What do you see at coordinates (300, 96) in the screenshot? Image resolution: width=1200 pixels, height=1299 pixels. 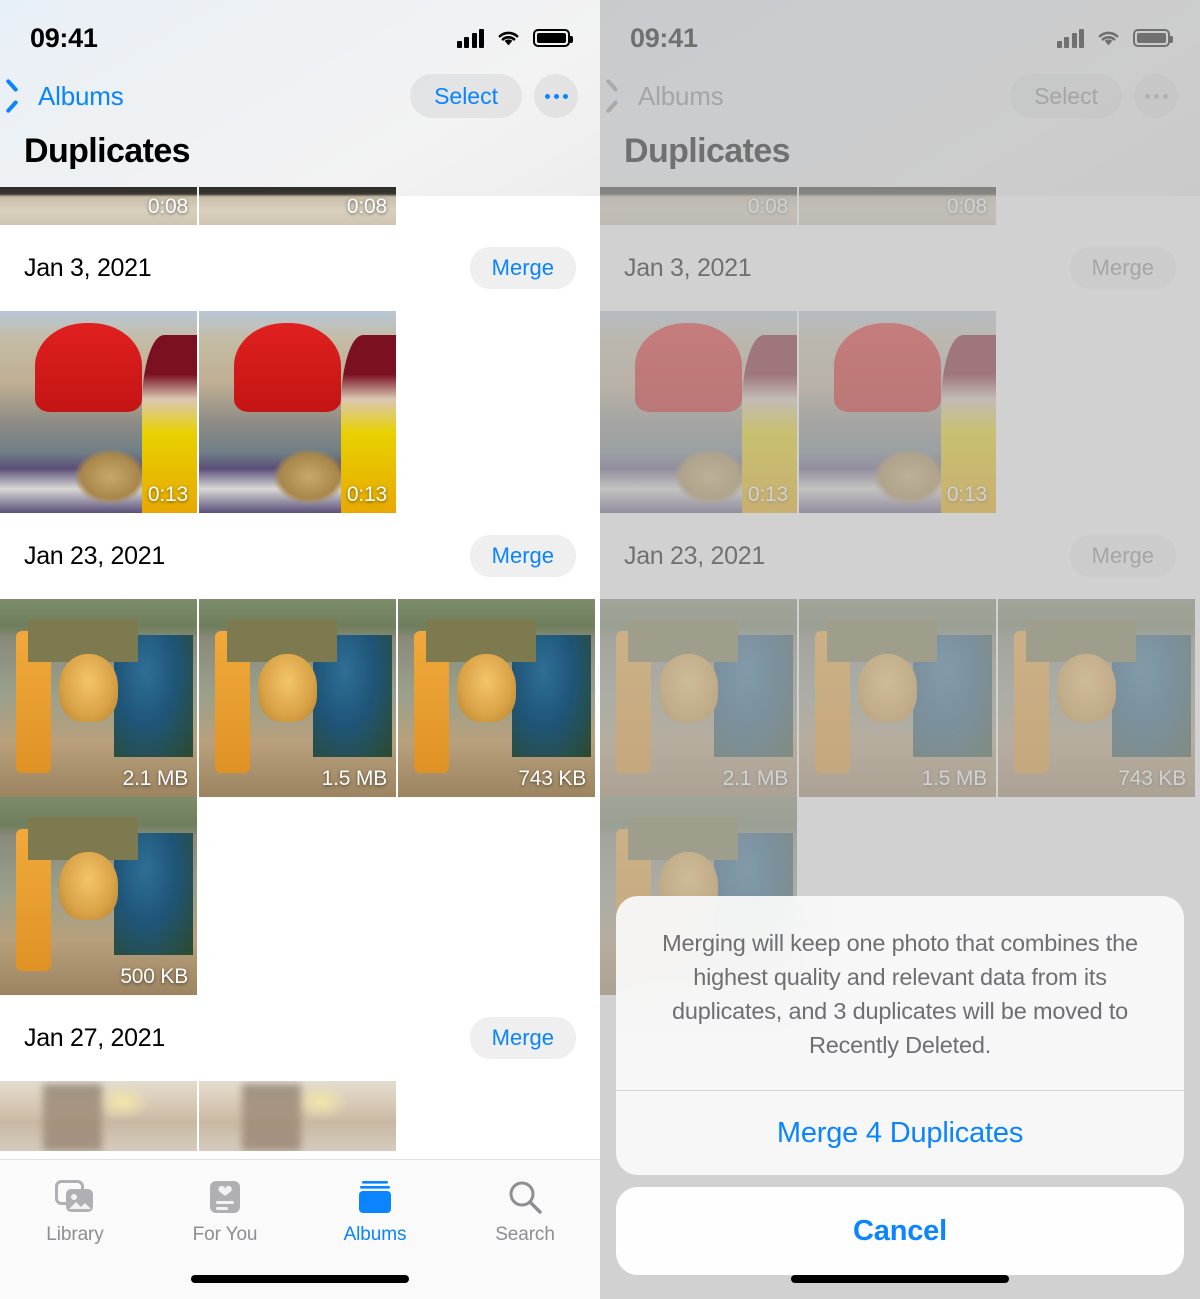 I see `navigation-bar: Albums Select` at bounding box center [300, 96].